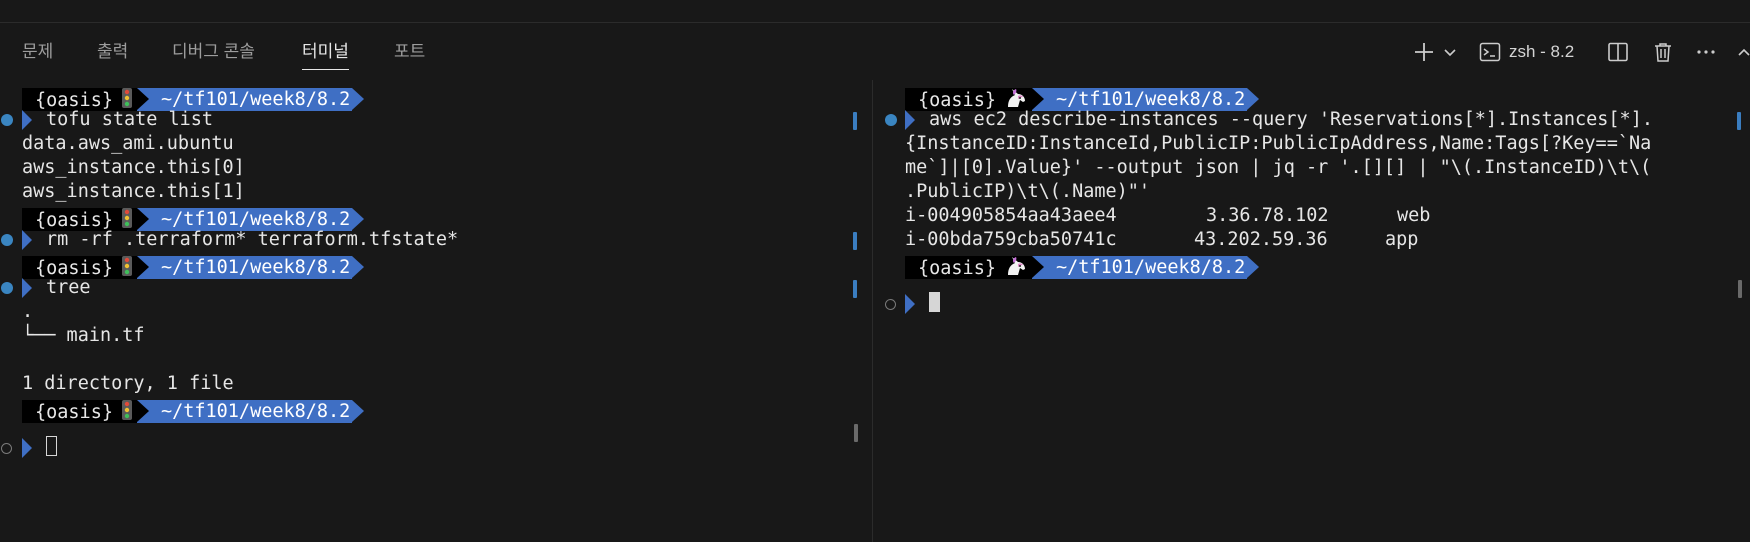 The width and height of the screenshot is (1750, 542). I want to click on instance-name: app, so click(1402, 239).